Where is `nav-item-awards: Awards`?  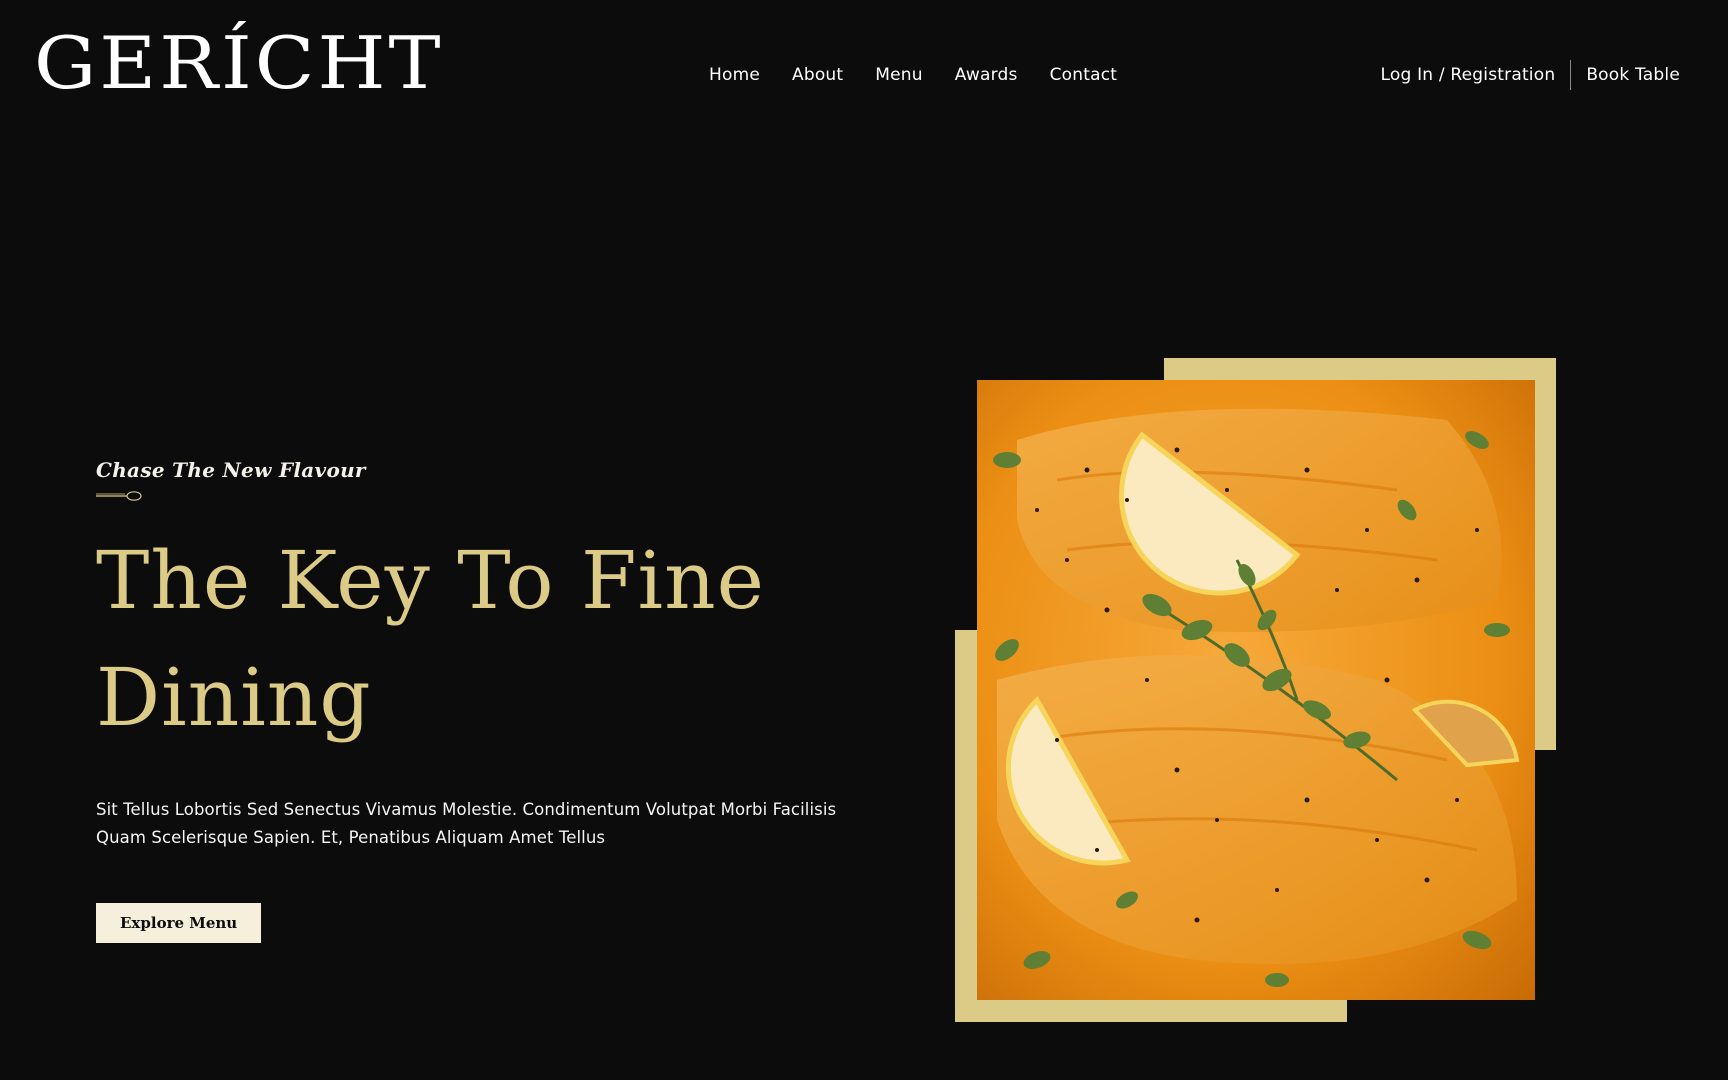
nav-item-awards: Awards is located at coordinates (986, 75).